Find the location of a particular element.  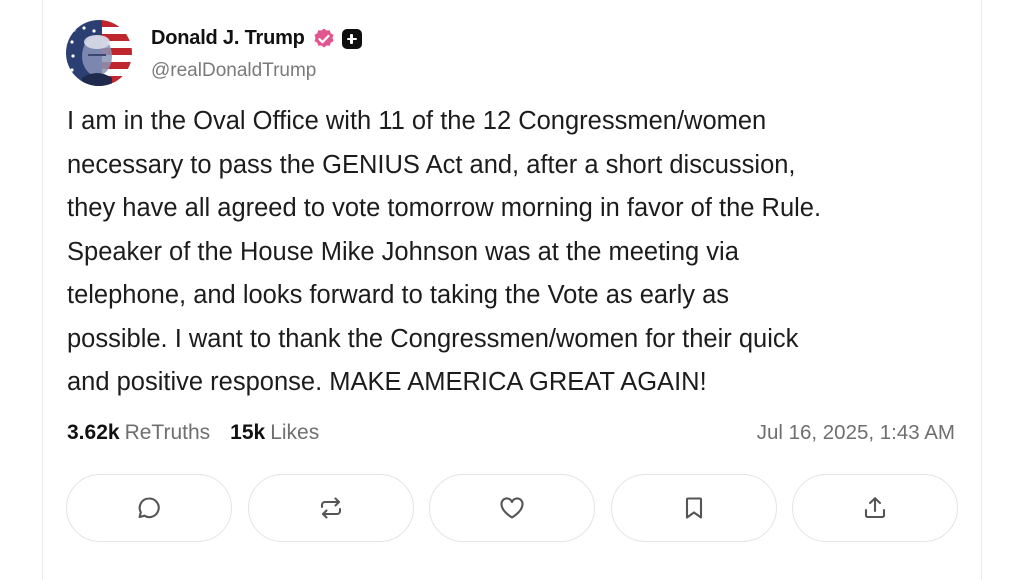

retruths-label: ReTruths is located at coordinates (168, 433).